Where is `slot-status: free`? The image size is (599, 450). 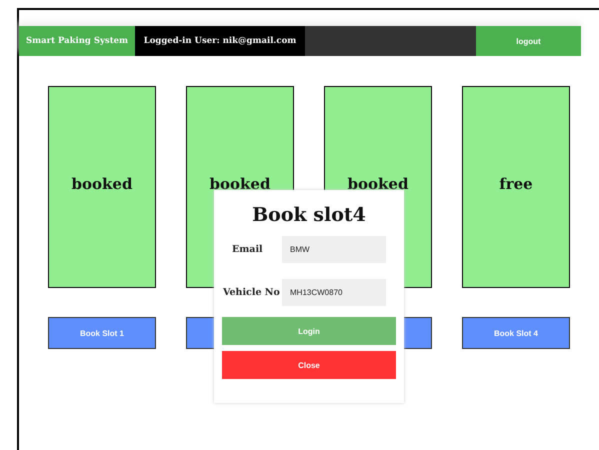 slot-status: free is located at coordinates (516, 184).